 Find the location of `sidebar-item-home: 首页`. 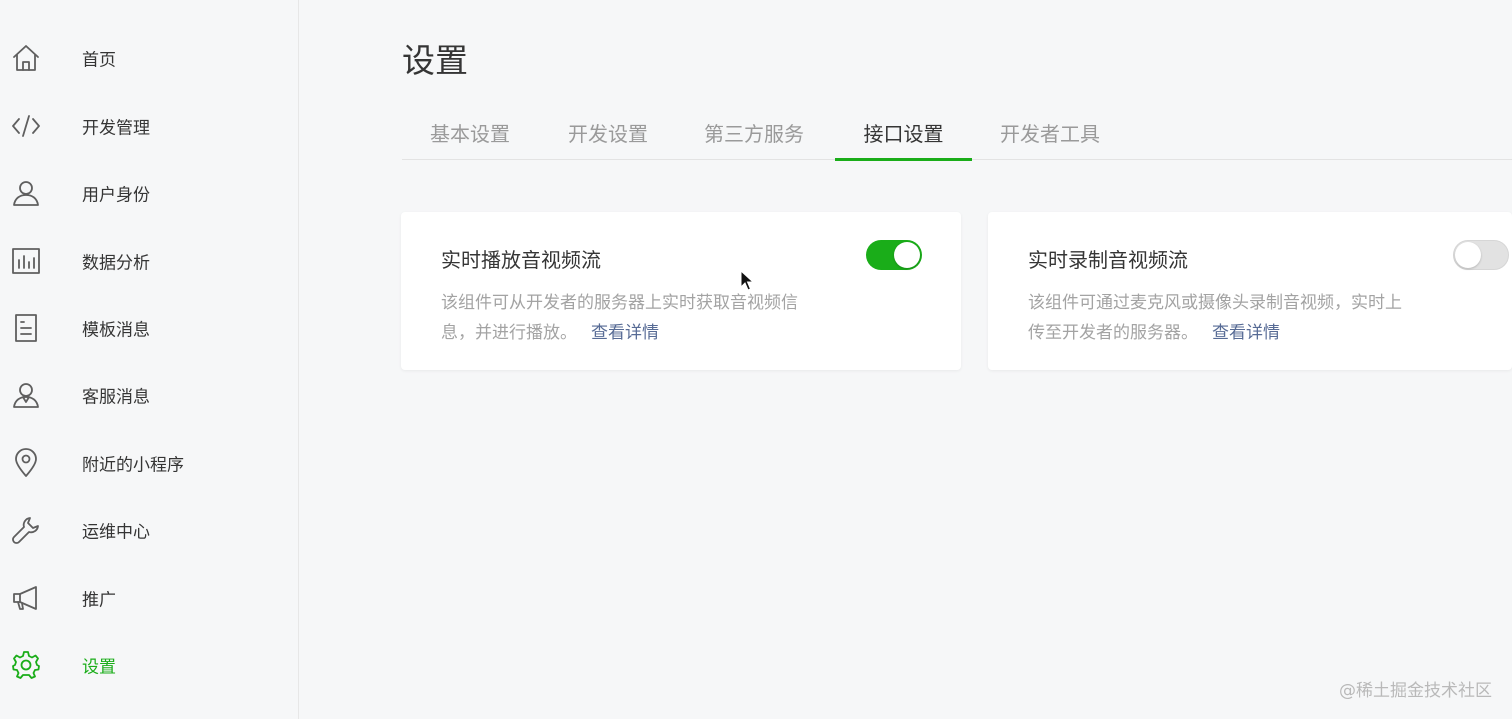

sidebar-item-home: 首页 is located at coordinates (149, 58).